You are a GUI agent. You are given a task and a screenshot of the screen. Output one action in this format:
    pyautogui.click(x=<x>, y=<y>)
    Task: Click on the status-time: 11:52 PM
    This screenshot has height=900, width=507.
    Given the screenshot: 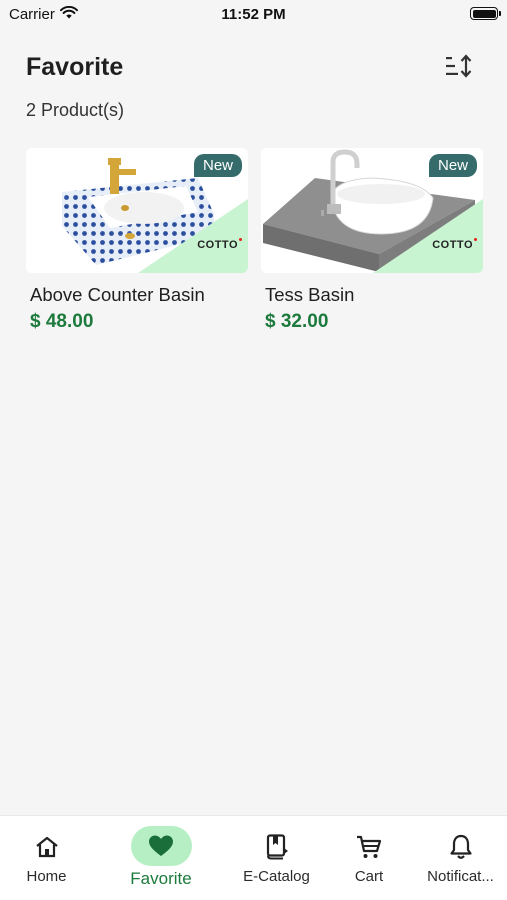 What is the action you would take?
    pyautogui.click(x=253, y=14)
    